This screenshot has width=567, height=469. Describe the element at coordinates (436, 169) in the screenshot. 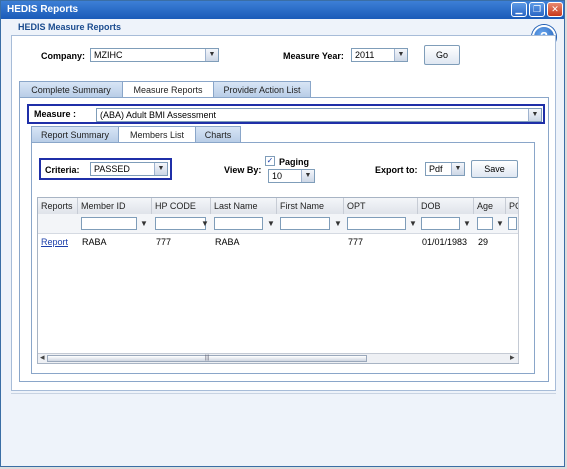

I see `export-format-value: Pdf` at that location.